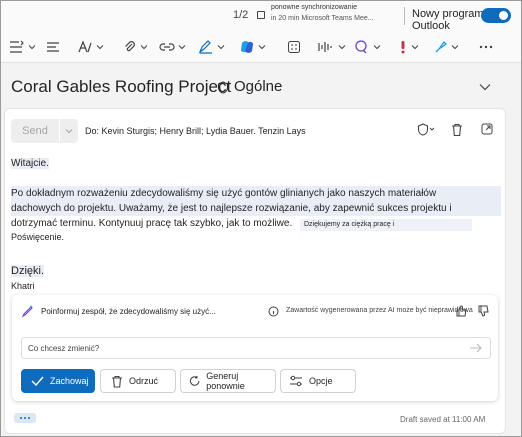 The height and width of the screenshot is (437, 522). Describe the element at coordinates (361, 47) in the screenshot. I see `loop-icon` at that location.